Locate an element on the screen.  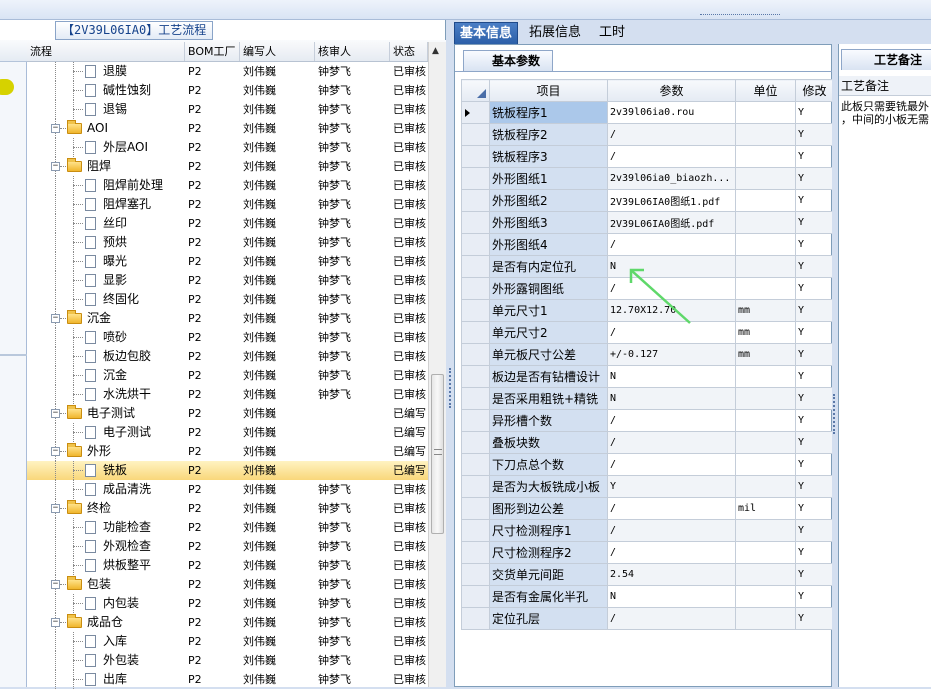
table-row: 出库 P2 刘伟巍 钟梦飞 已审核 is located at coordinates (227, 679).